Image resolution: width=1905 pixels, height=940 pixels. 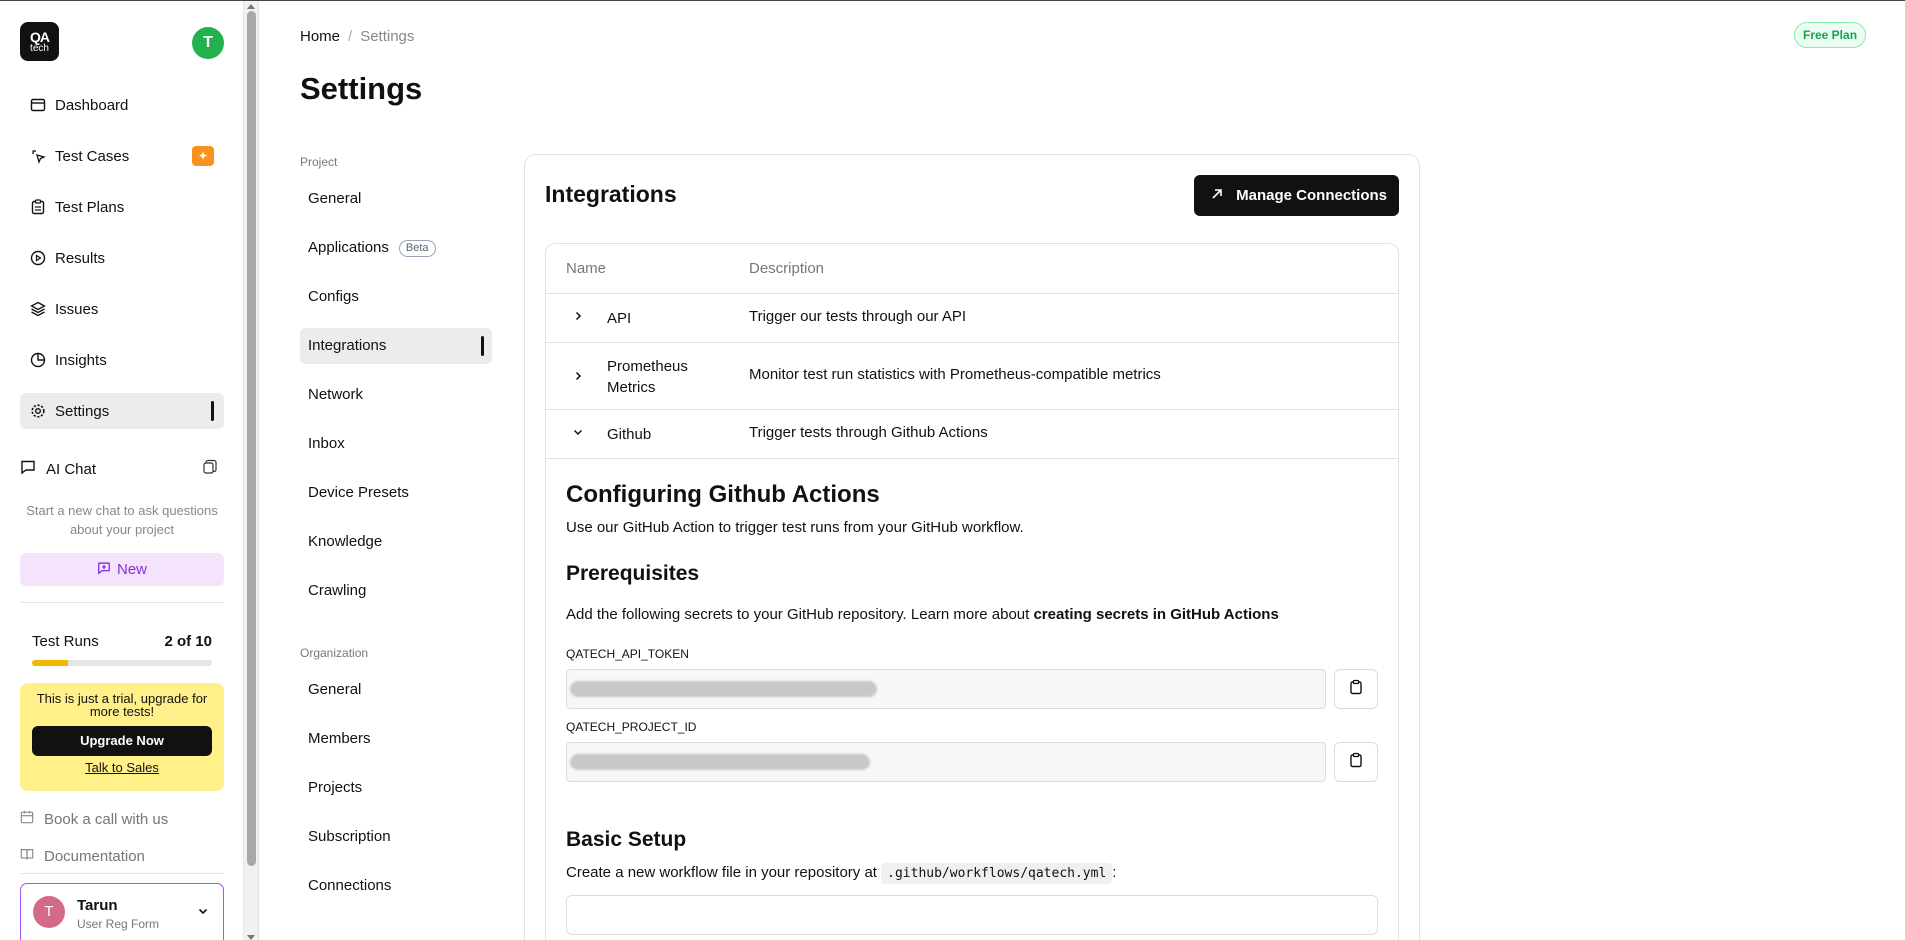 What do you see at coordinates (122, 569) in the screenshot?
I see `new-chat-button: New` at bounding box center [122, 569].